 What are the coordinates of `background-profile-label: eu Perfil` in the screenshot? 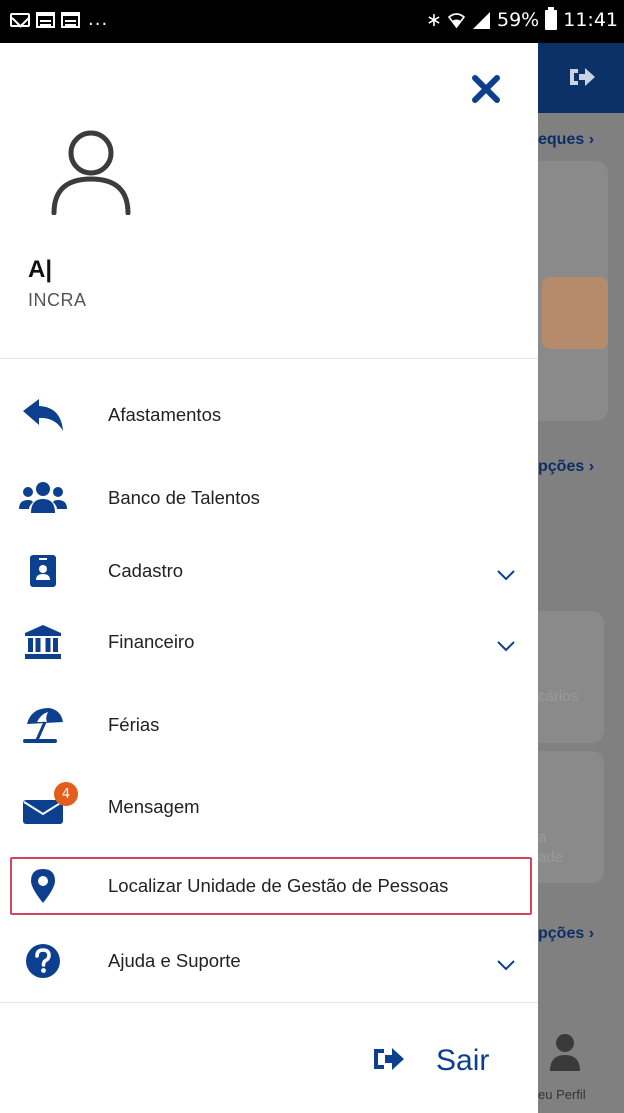 It's located at (562, 1094).